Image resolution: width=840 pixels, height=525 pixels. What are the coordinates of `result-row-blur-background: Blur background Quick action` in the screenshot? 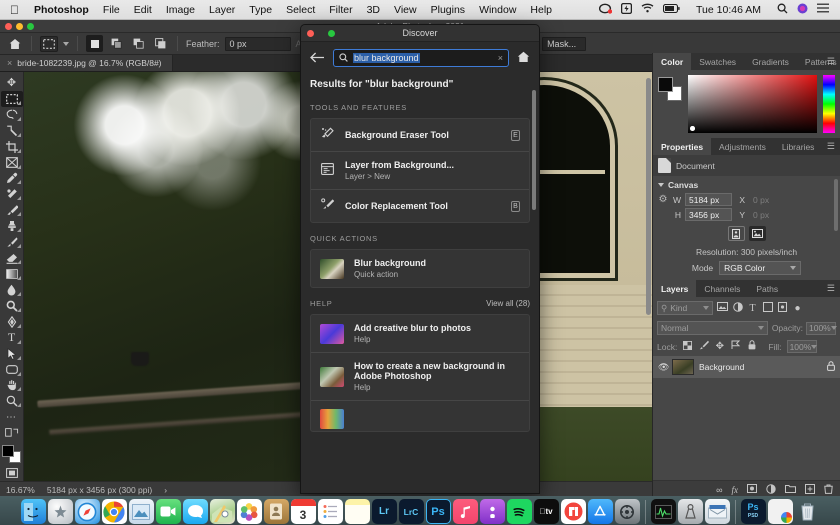 It's located at (420, 268).